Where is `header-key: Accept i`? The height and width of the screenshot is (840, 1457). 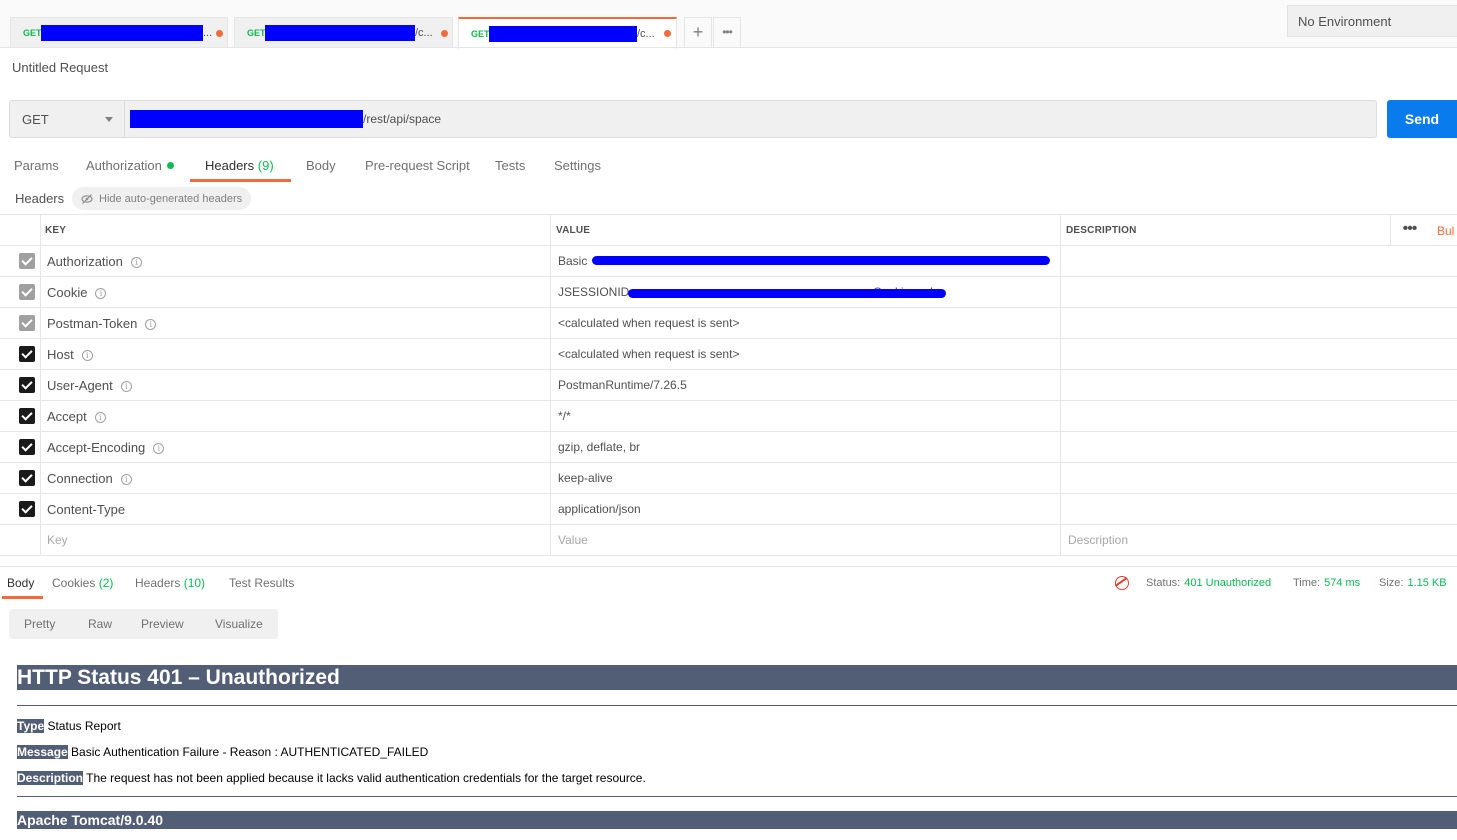
header-key: Accept i is located at coordinates (76, 416).